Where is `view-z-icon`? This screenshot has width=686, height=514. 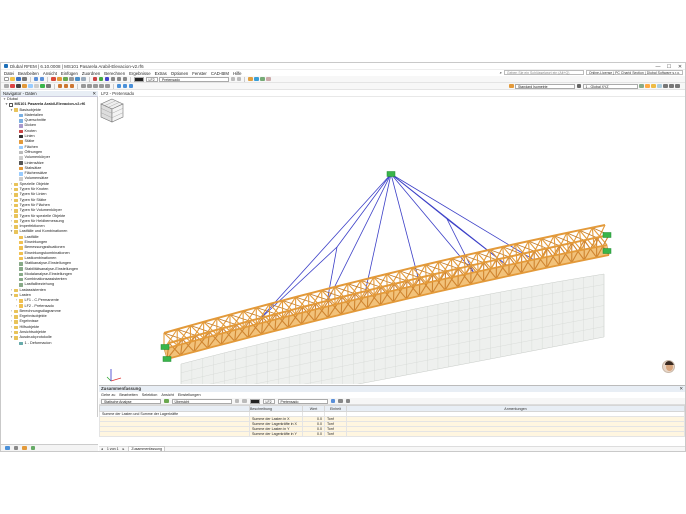
view-z-icon is located at coordinates (106, 79).